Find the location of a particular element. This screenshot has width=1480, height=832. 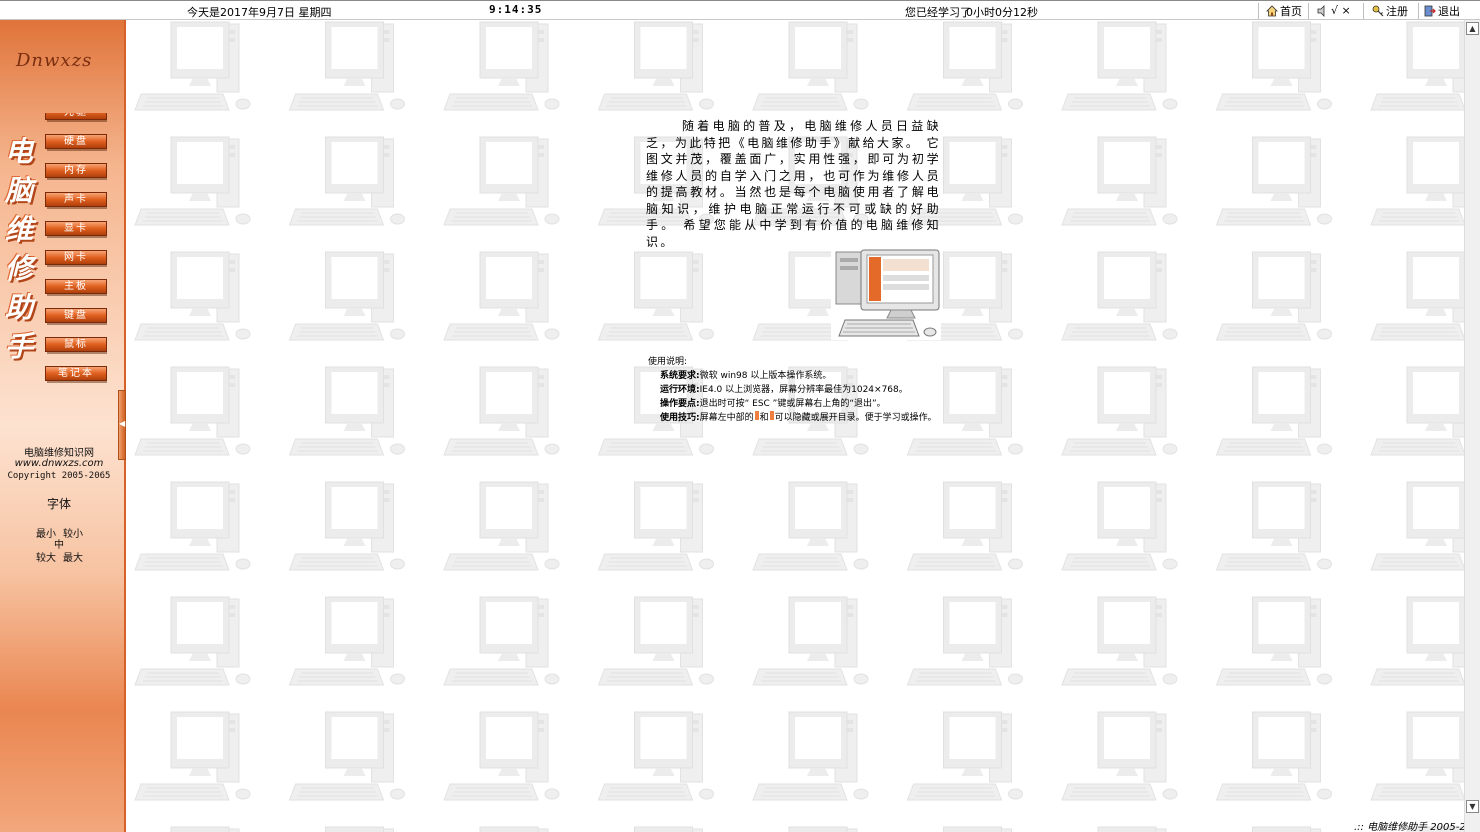

home-label: 首页 is located at coordinates (1291, 11).